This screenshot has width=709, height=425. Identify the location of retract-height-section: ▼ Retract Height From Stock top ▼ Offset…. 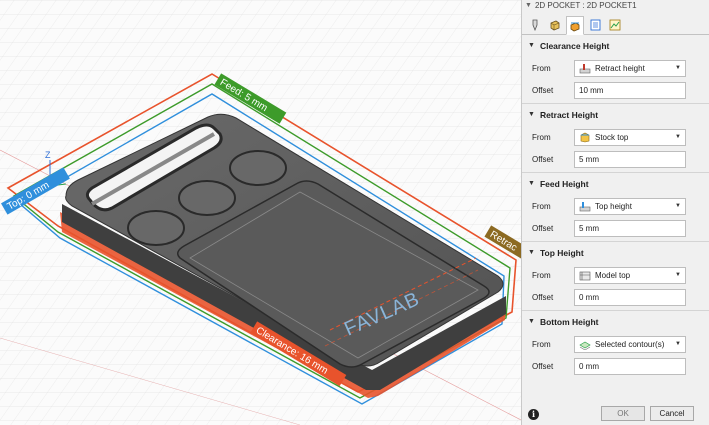
(615, 138).